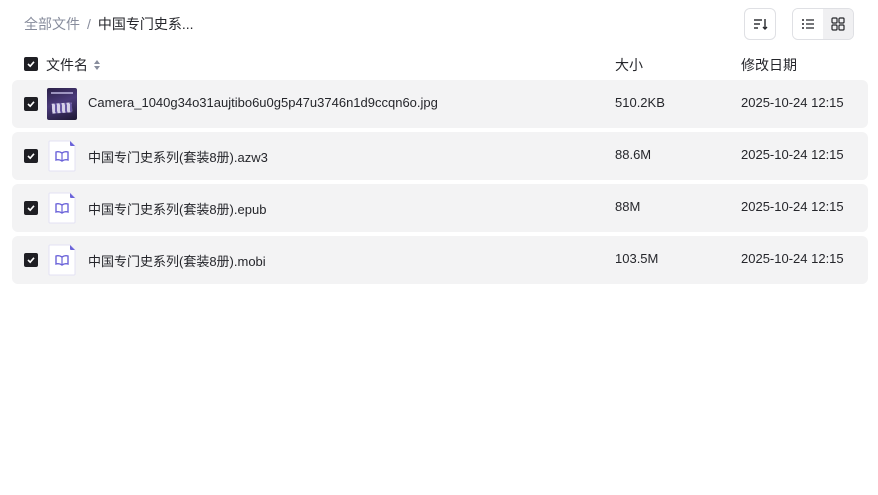 The image size is (878, 495). I want to click on file-size: 103.5M, so click(637, 258).